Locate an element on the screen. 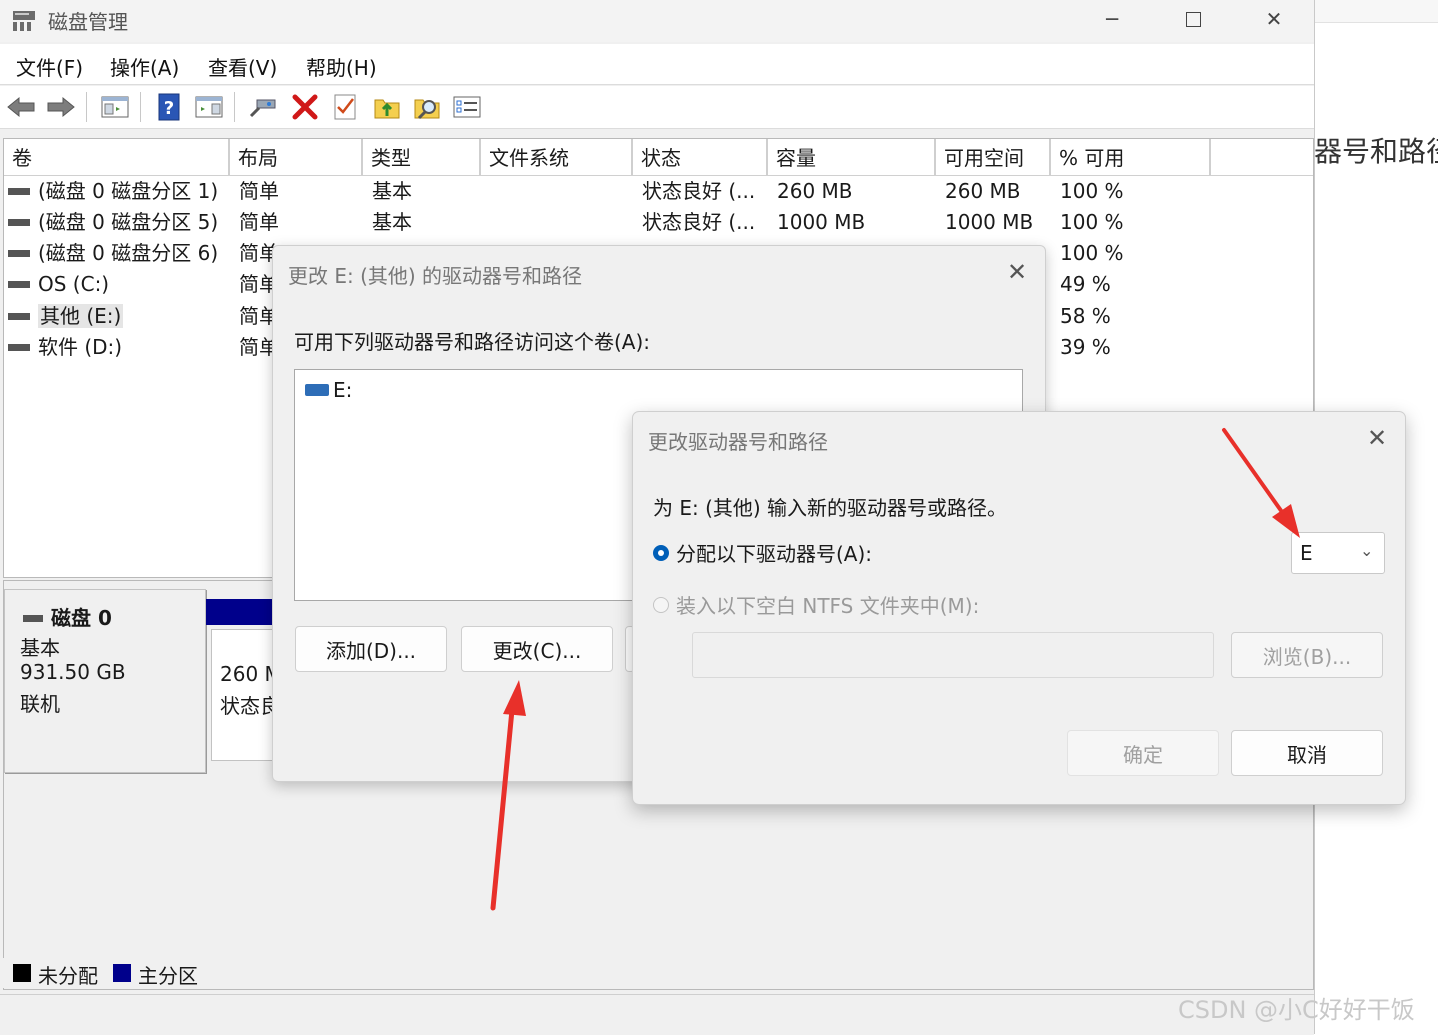  annotation-arrow-to-change-button is located at coordinates (508, 795).